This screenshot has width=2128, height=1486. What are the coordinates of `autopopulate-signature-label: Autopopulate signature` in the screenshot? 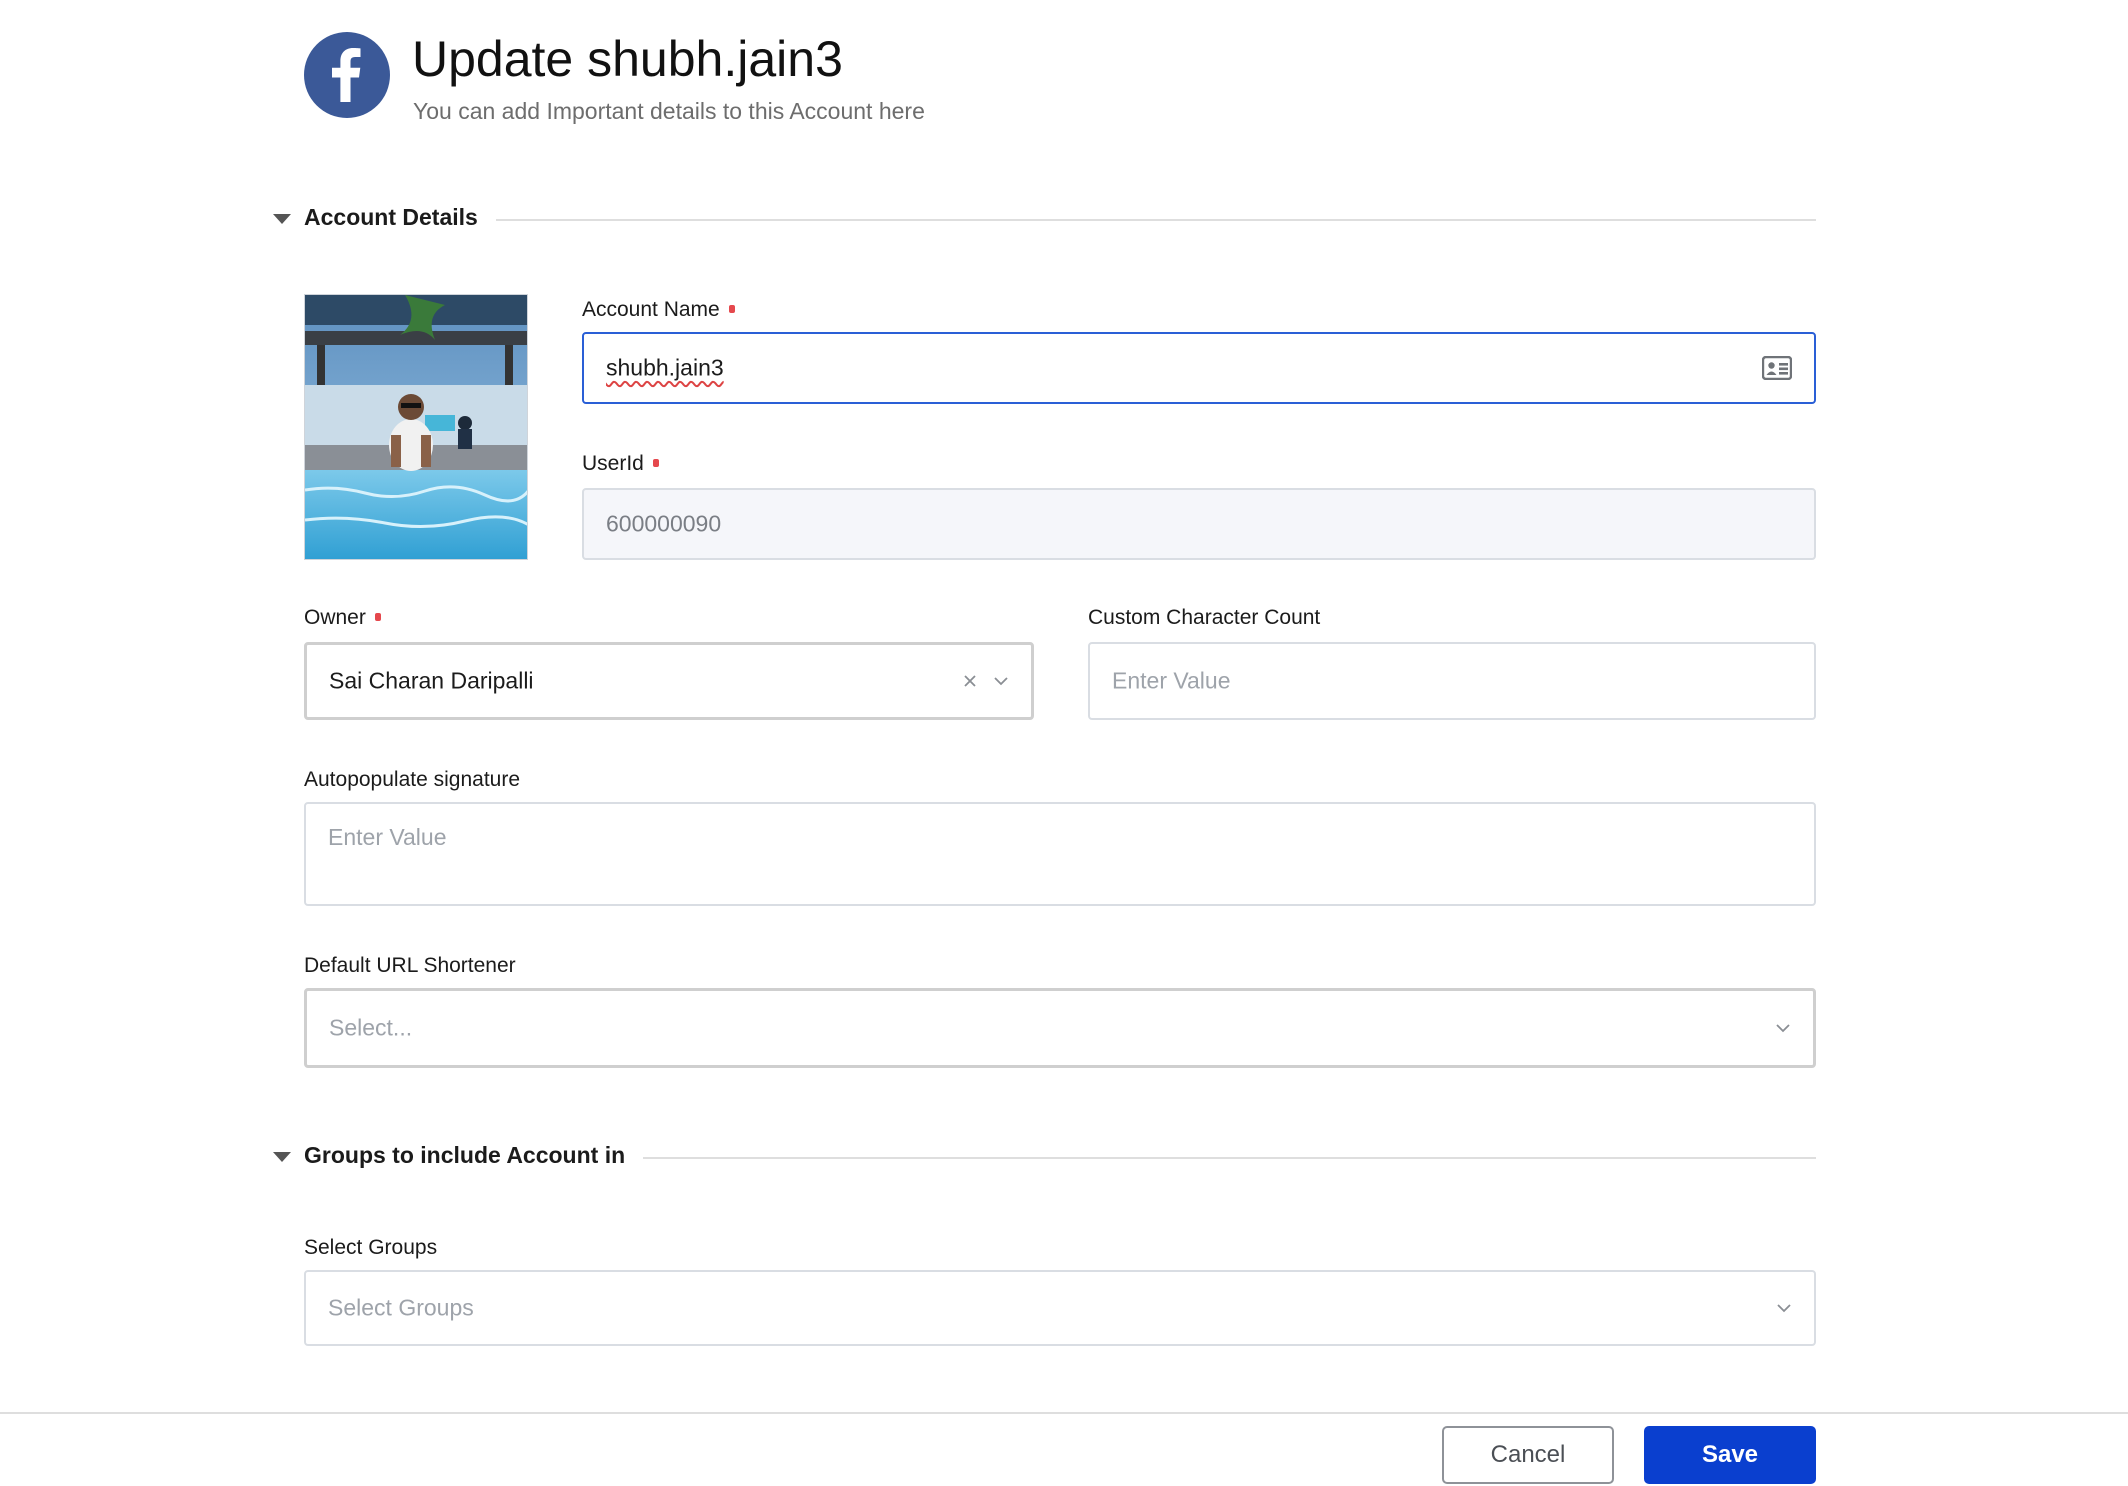 It's located at (412, 779).